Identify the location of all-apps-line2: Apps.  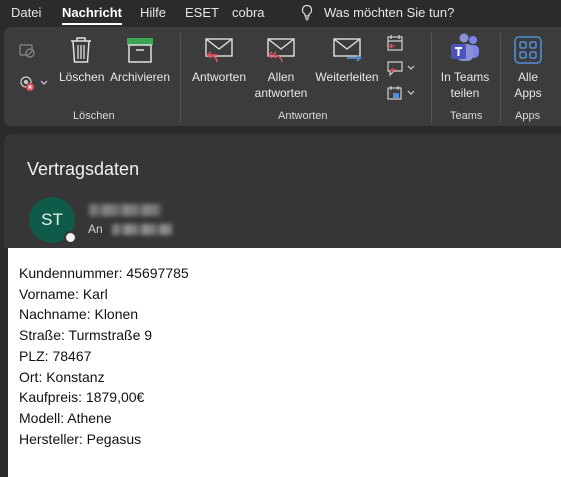
(528, 93).